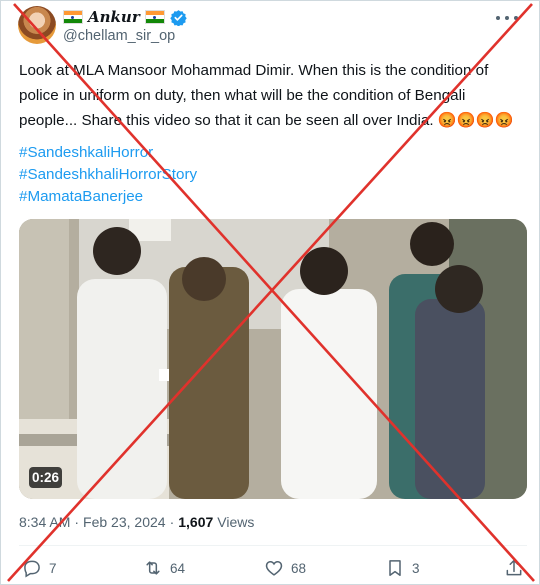 This screenshot has width=540, height=585. Describe the element at coordinates (114, 17) in the screenshot. I see `author-name: Ankur` at that location.